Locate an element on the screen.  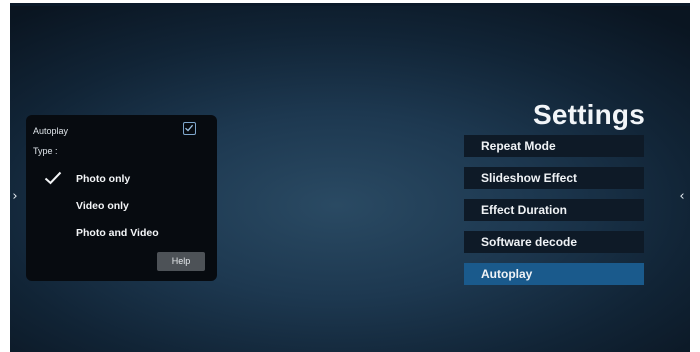
checked-box-icon is located at coordinates (189, 128).